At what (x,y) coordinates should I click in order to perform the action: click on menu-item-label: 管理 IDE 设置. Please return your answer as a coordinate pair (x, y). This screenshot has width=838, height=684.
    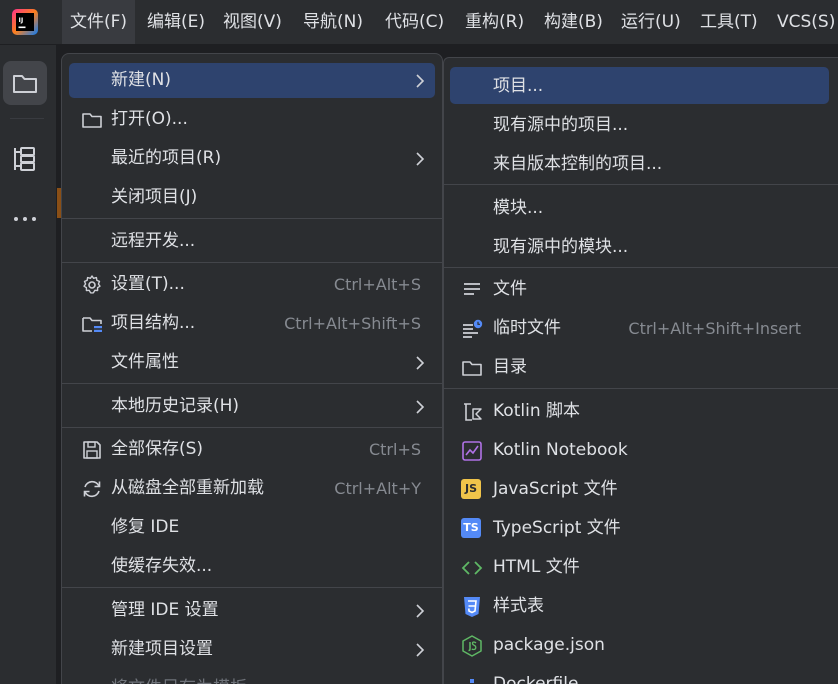
    Looking at the image, I should click on (165, 610).